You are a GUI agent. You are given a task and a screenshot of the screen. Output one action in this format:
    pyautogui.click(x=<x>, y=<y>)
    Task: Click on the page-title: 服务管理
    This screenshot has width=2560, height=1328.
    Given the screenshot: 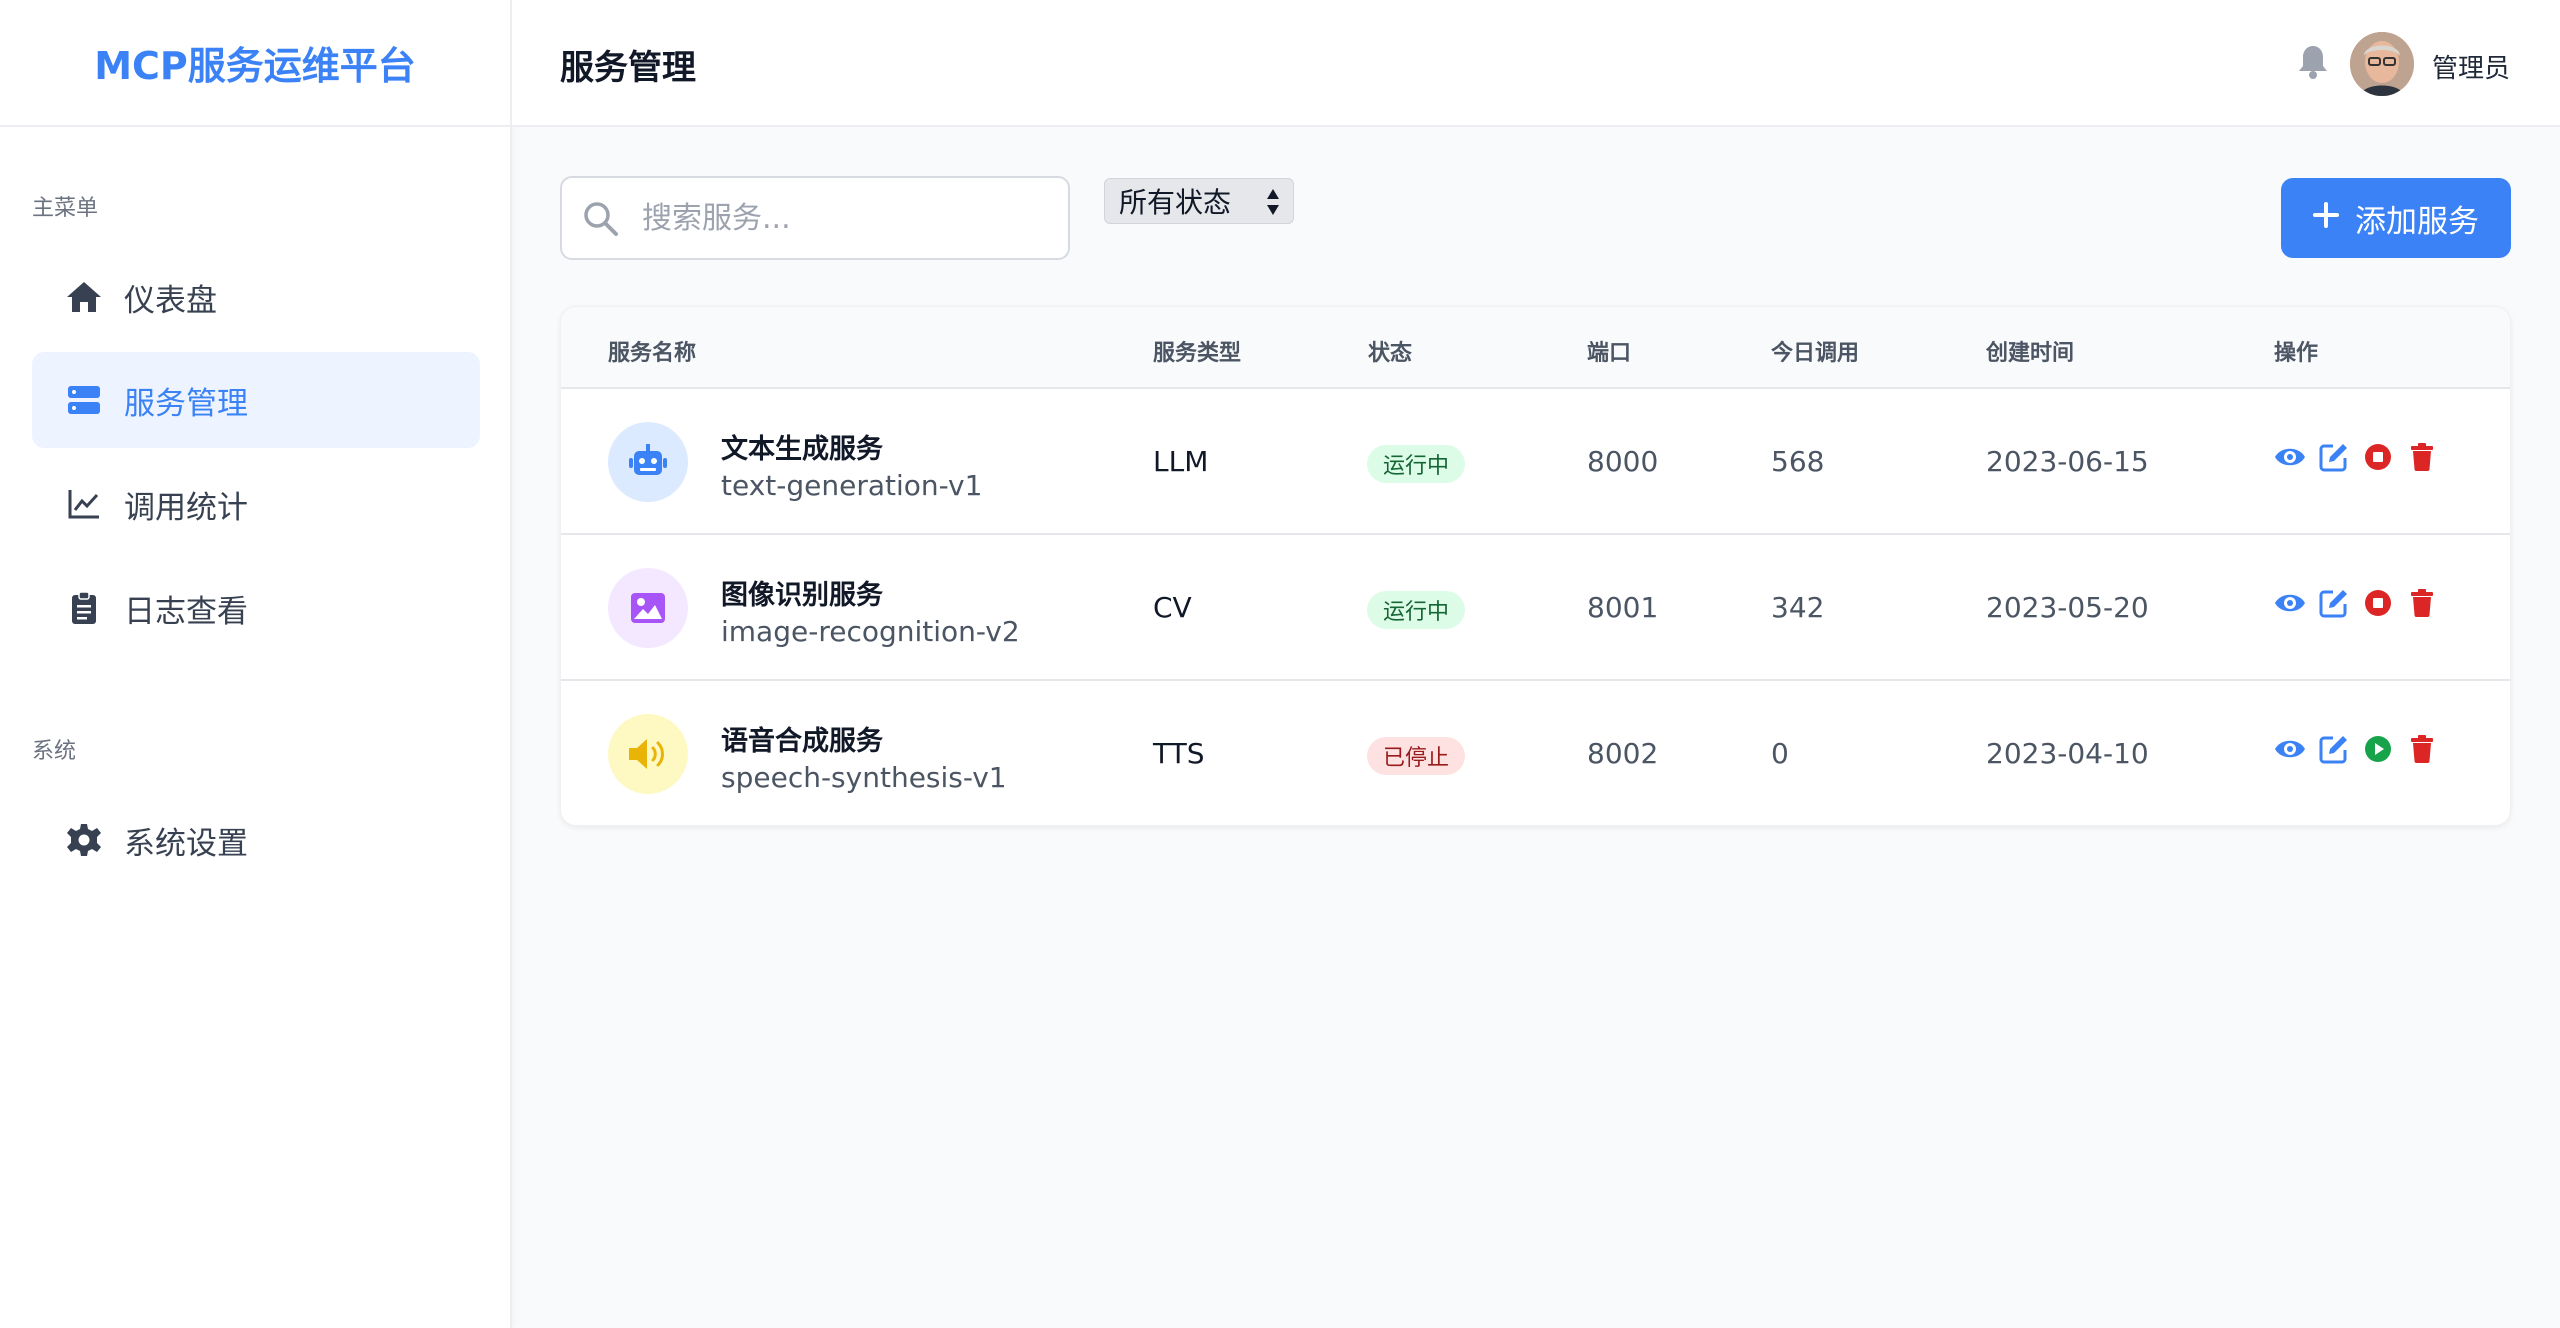 What is the action you would take?
    pyautogui.click(x=628, y=68)
    